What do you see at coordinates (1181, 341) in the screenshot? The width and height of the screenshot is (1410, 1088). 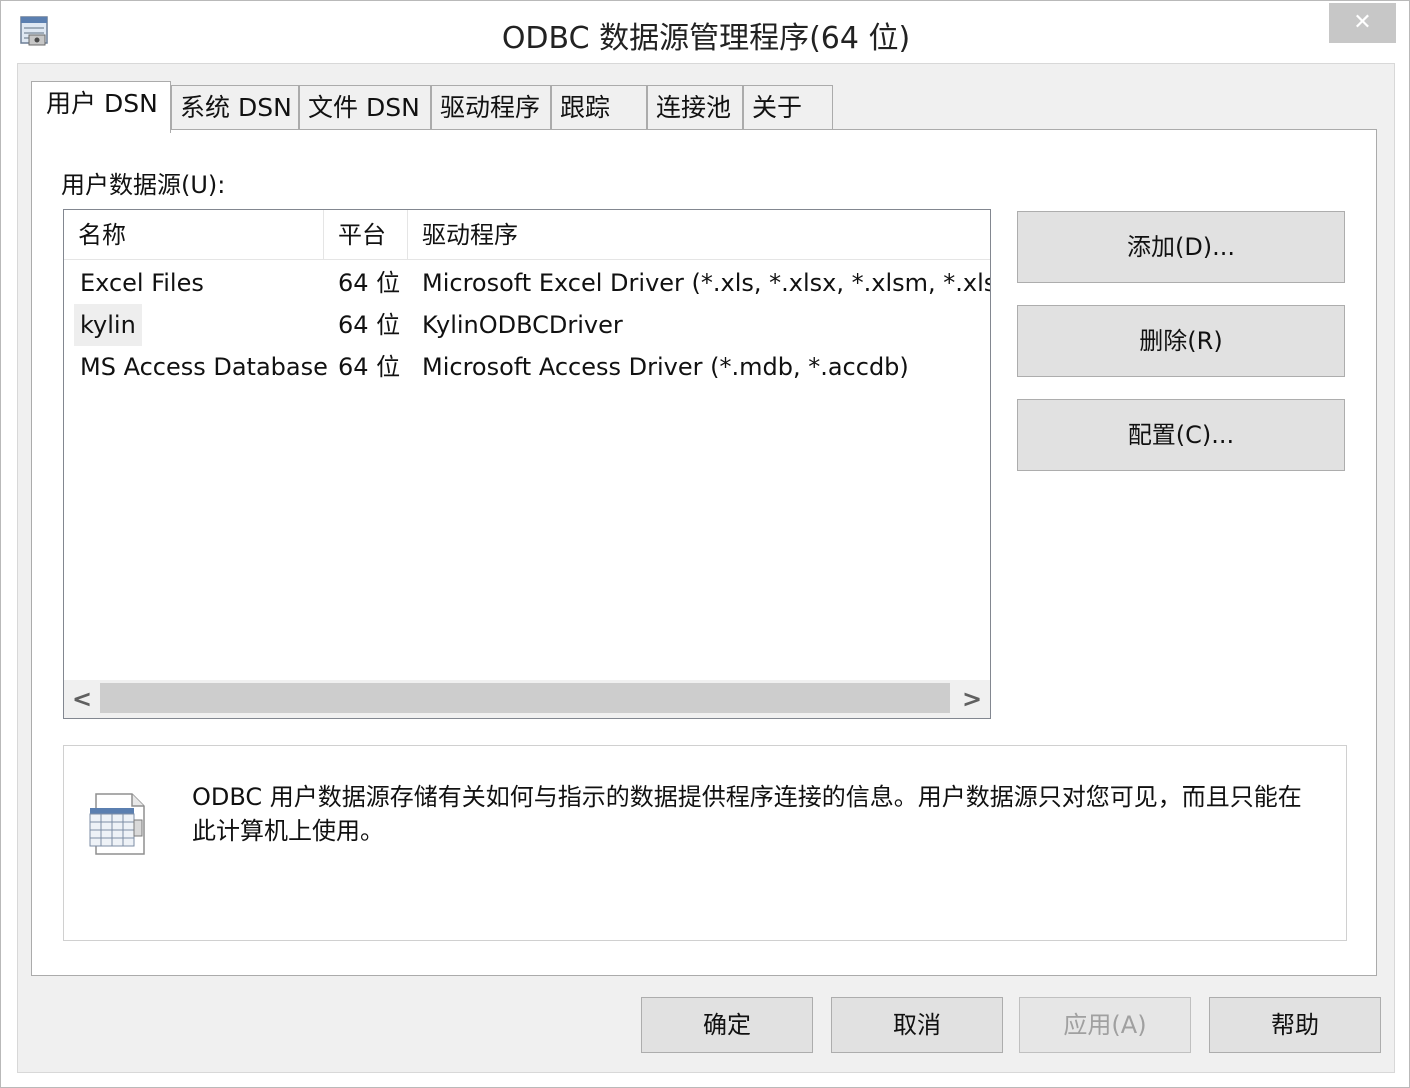 I see `remove-button: 删除(R)` at bounding box center [1181, 341].